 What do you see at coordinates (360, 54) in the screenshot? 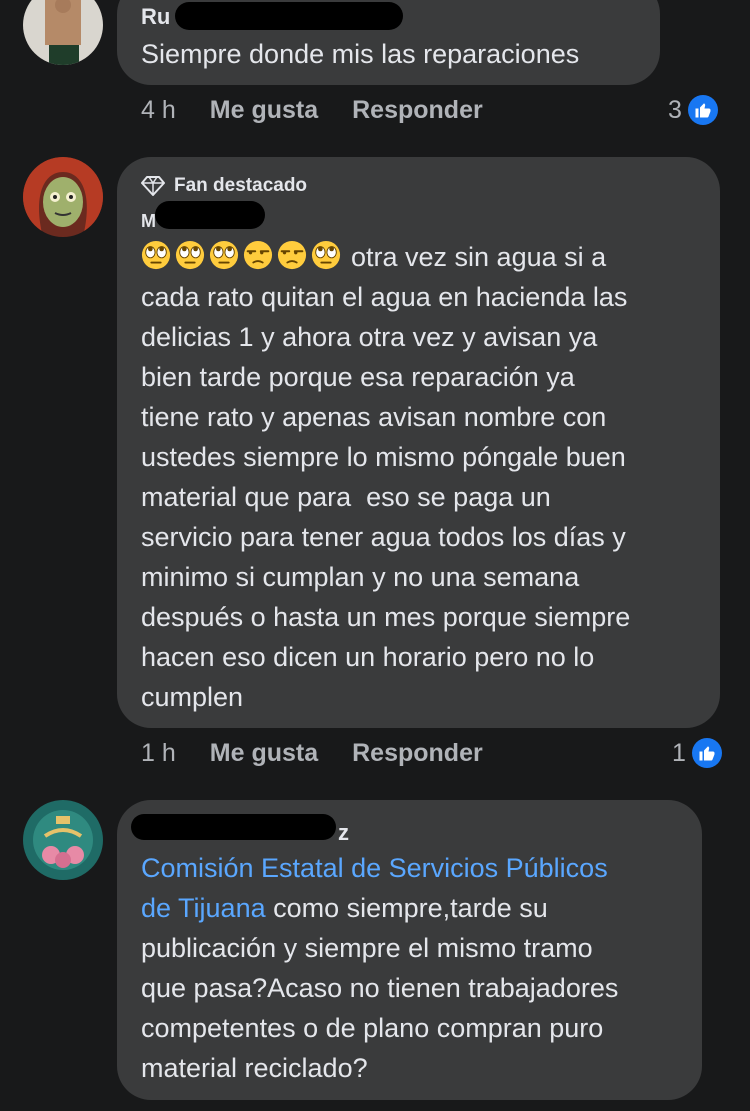
I see `comment-text: Siempre donde mis las reparaciones` at bounding box center [360, 54].